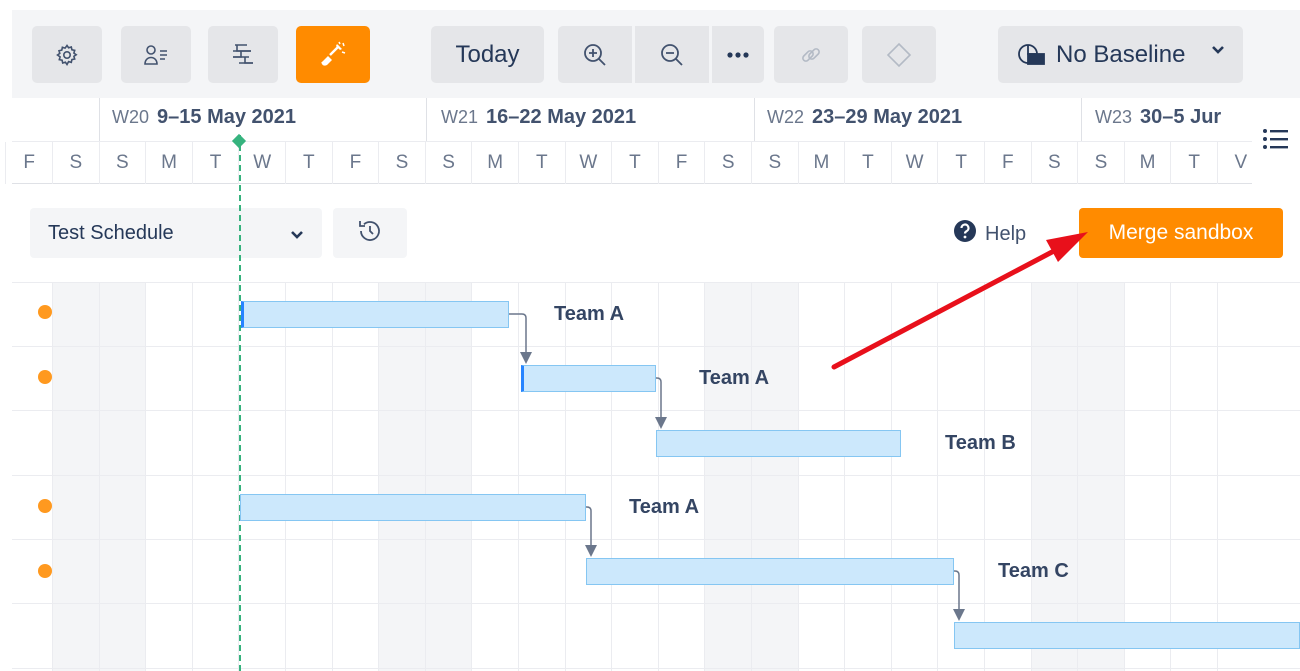 The image size is (1300, 671). I want to click on more-icon, so click(738, 55).